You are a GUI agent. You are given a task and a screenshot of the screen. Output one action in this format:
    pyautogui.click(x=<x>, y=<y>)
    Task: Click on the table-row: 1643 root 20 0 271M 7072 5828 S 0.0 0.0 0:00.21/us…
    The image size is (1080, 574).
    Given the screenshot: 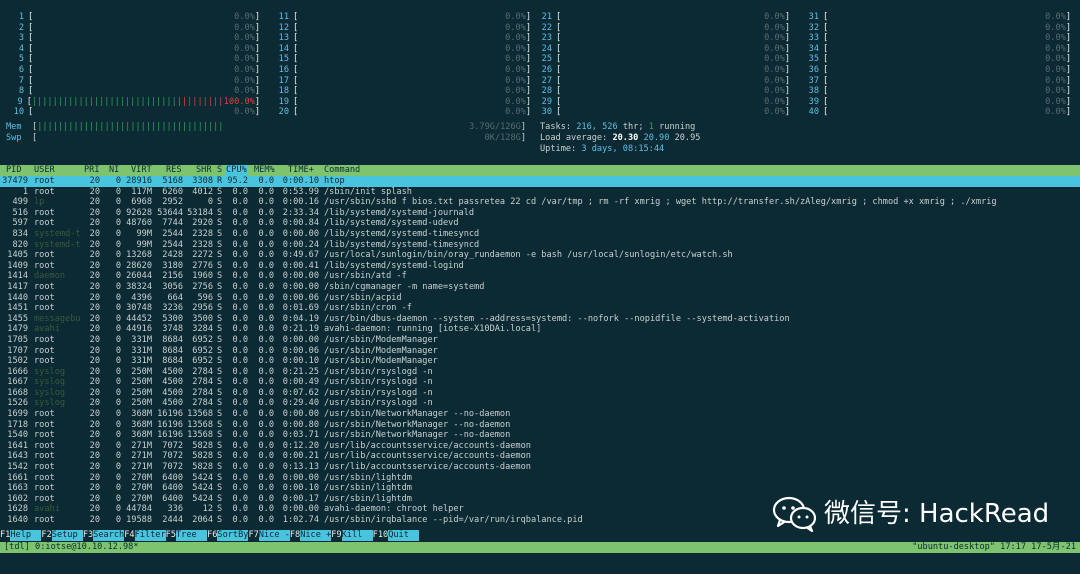 What is the action you would take?
    pyautogui.click(x=540, y=456)
    